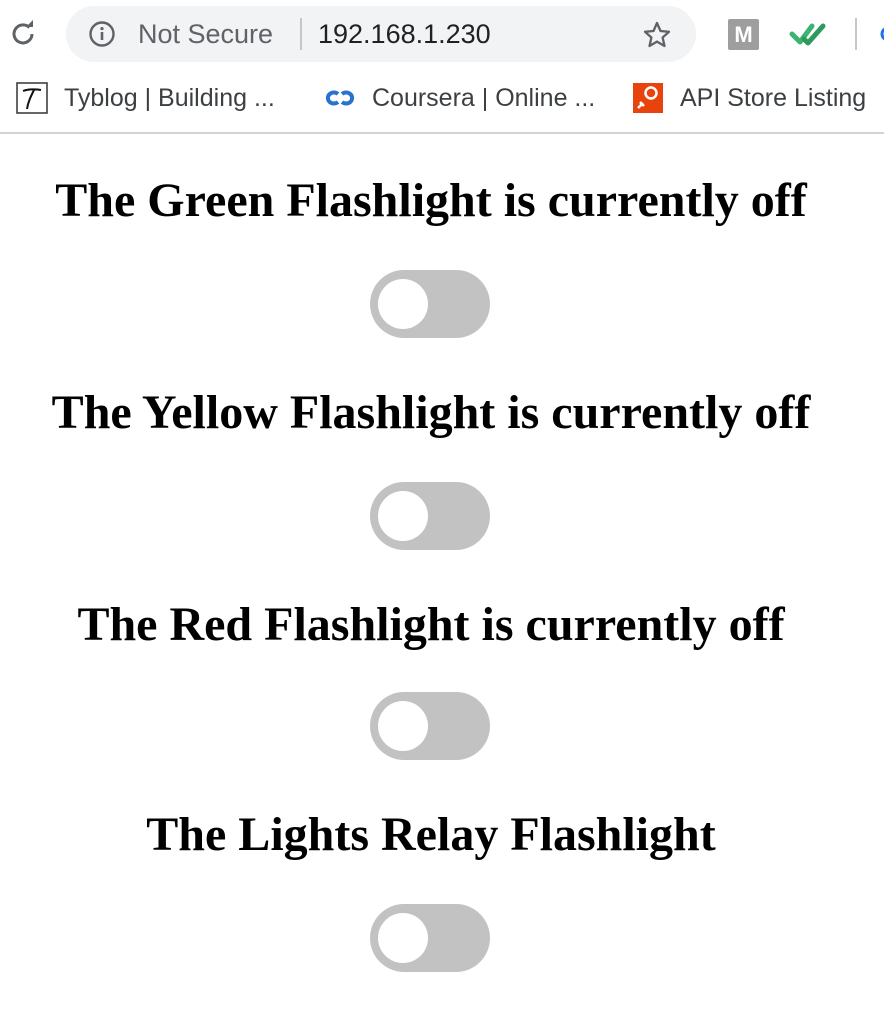  I want to click on red-flashlight-title: The Red Flashlight is currently off, so click(431, 624).